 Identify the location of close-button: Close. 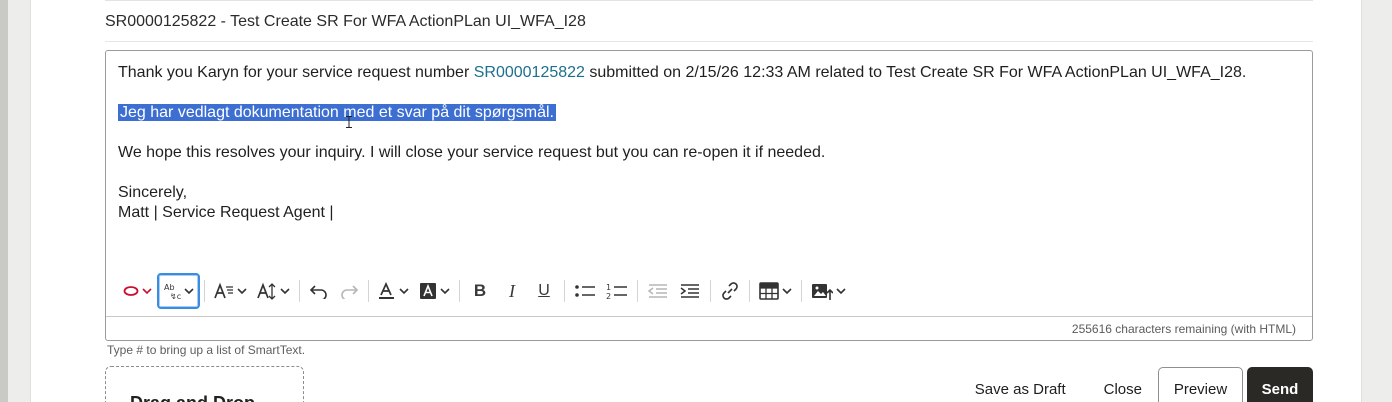
(1123, 384).